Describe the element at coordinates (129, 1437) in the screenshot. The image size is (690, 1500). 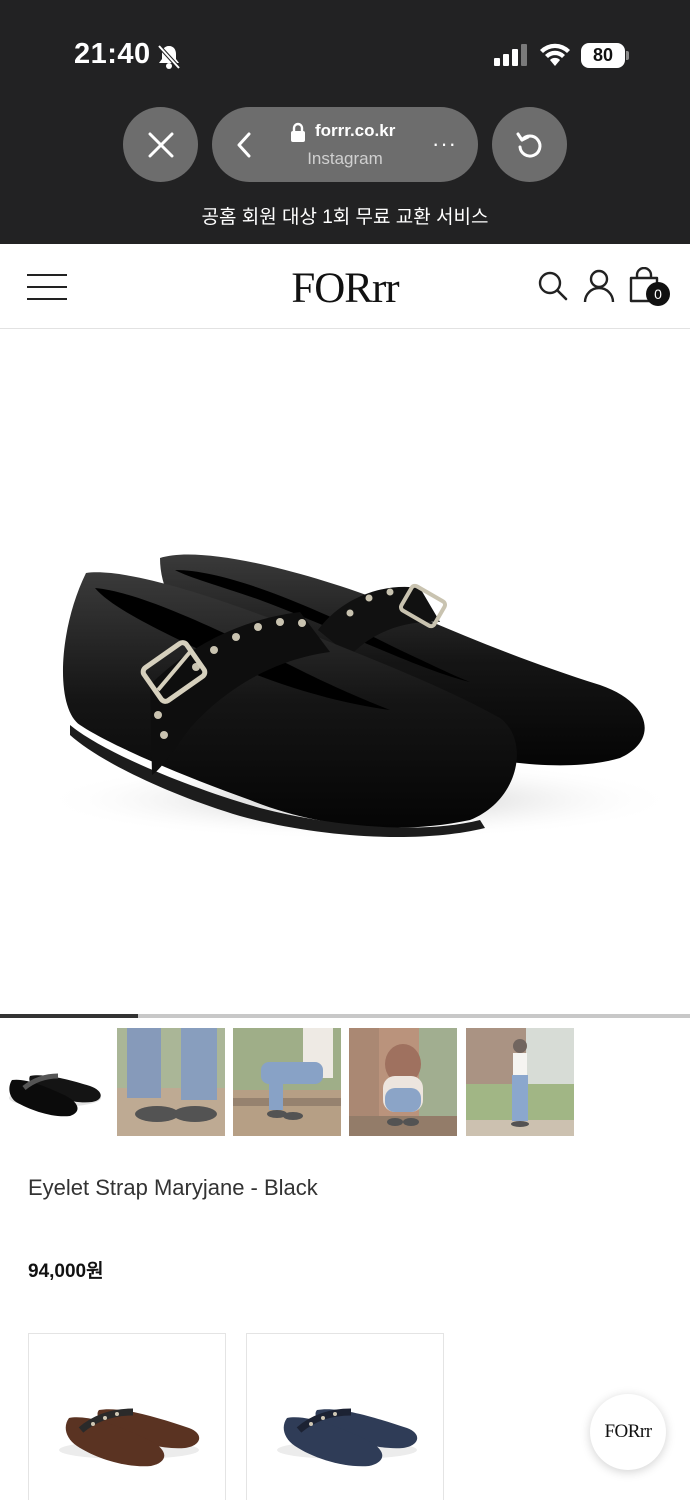
I see `brown-maryjane-image` at that location.